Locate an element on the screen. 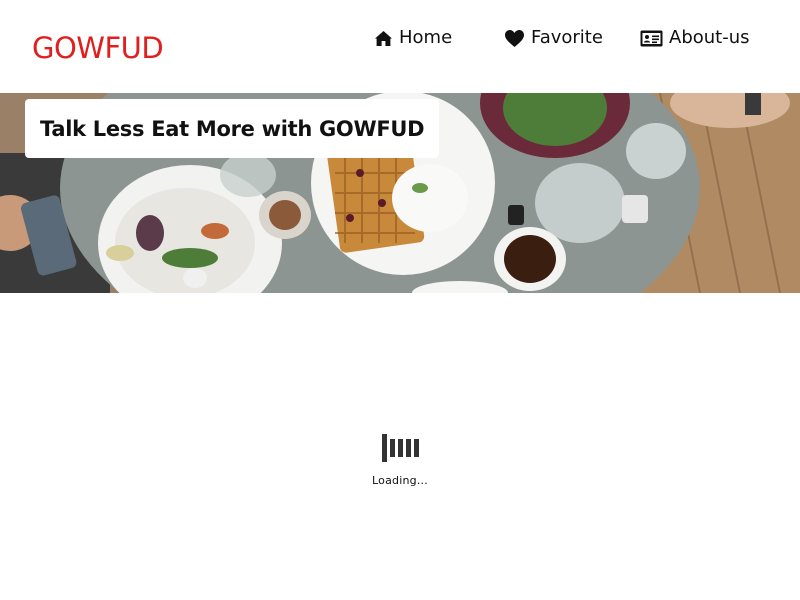 This screenshot has height=600, width=800. brand-logo: GOWFUD is located at coordinates (98, 48).